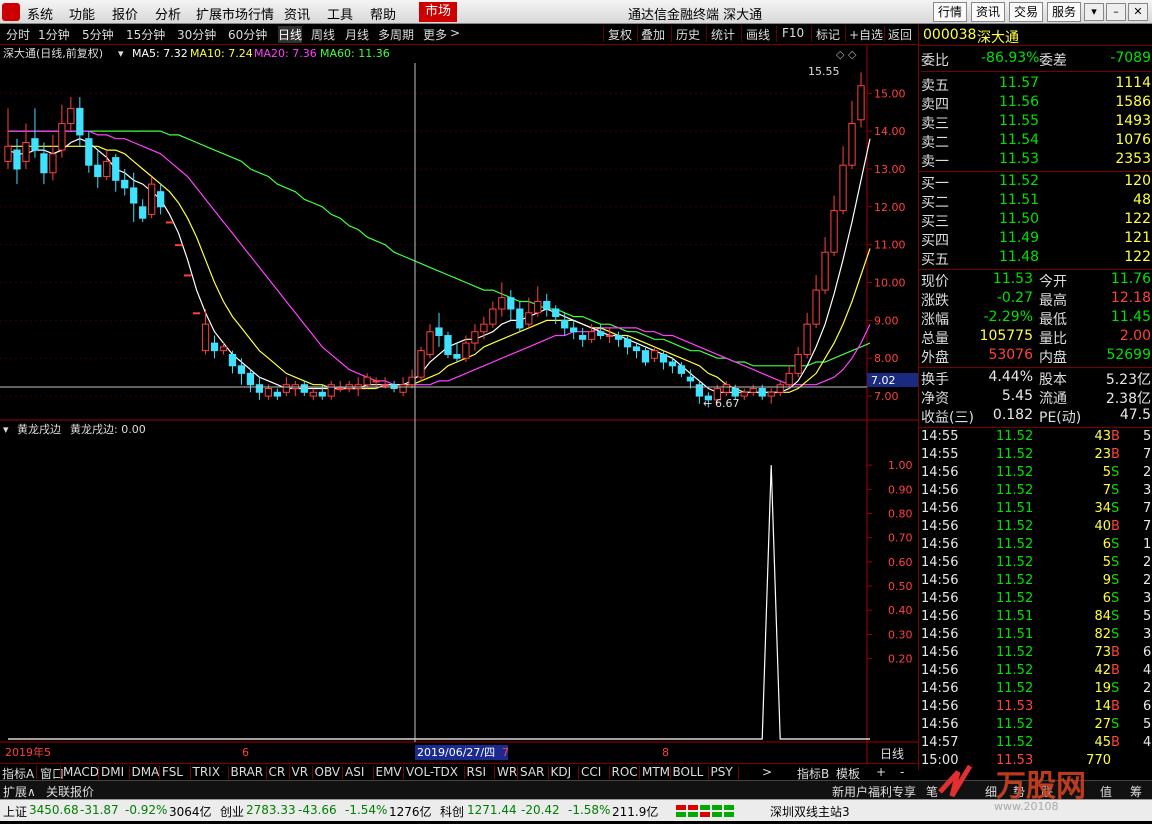 The width and height of the screenshot is (1152, 824). I want to click on bid-row: 买三 11.50 122, so click(1036, 220).